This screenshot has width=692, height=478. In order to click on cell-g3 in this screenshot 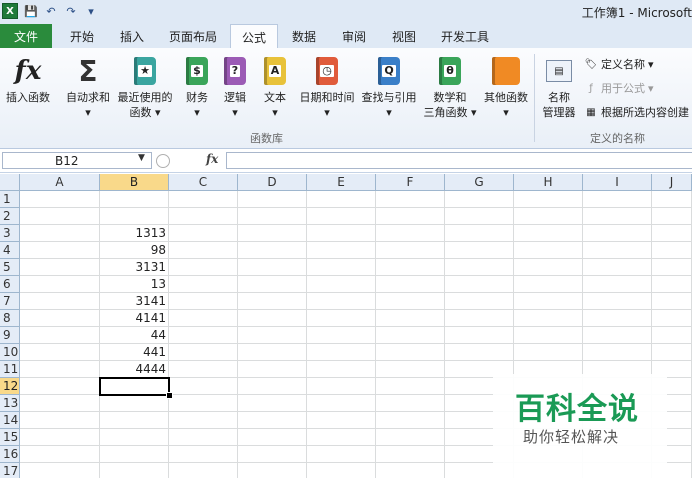, I will do `click(479, 233)`.